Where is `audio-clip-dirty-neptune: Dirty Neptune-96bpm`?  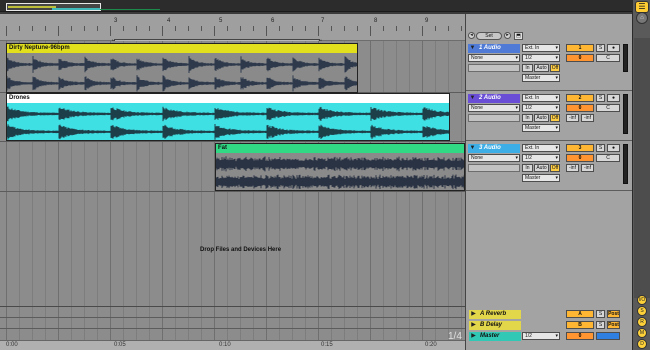
audio-clip-dirty-neptune: Dirty Neptune-96bpm is located at coordinates (182, 68).